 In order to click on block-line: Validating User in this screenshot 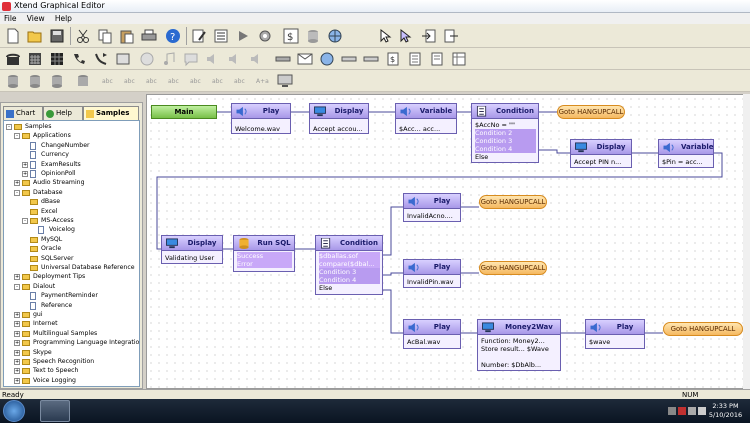, I will do `click(192, 258)`.